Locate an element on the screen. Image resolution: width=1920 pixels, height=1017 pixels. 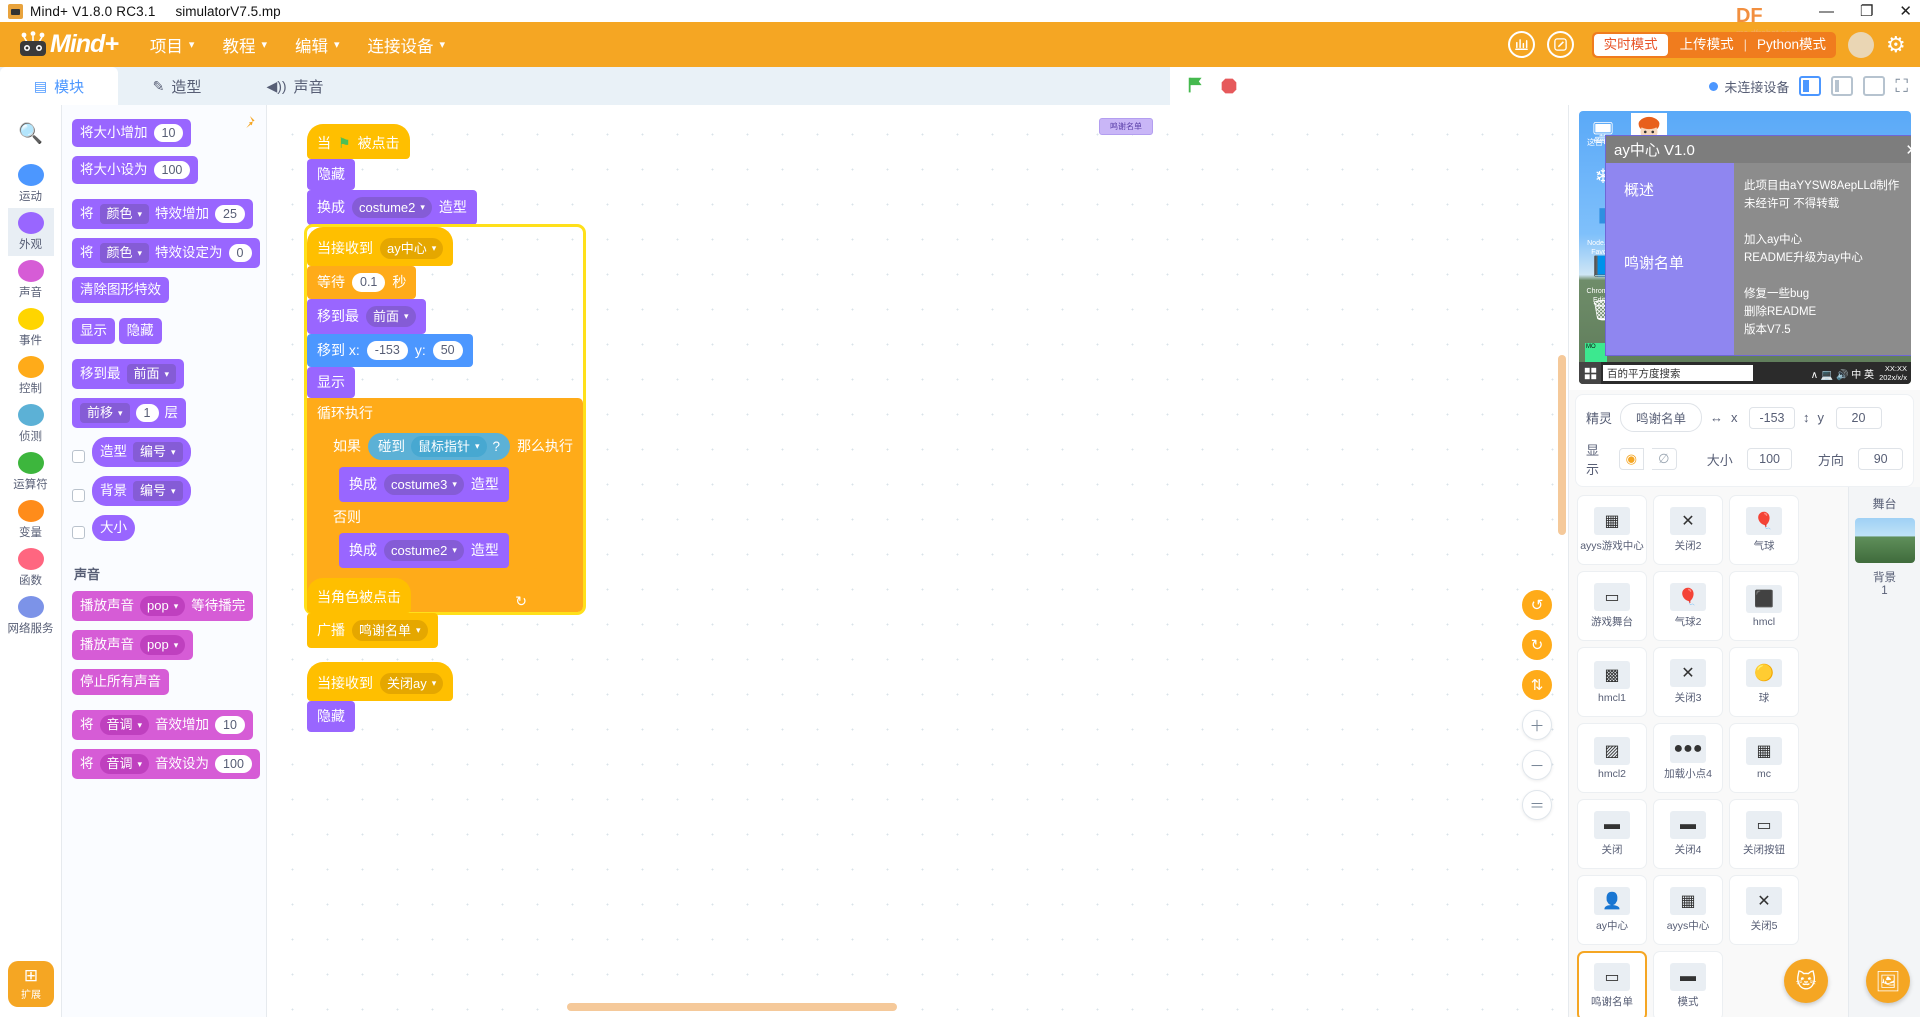
message-dropdown: 关闭ay is located at coordinates (412, 683).